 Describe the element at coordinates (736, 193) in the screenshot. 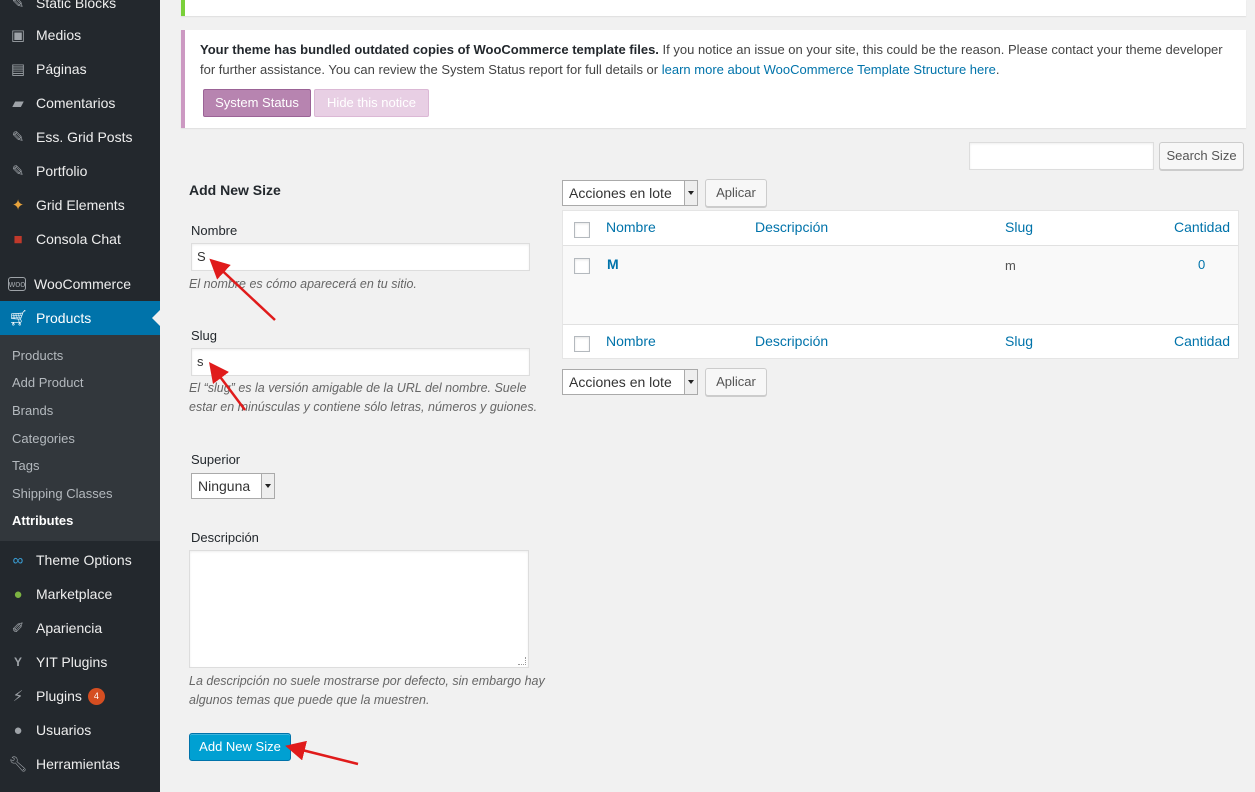

I see `apply-button-top: Aplicar` at that location.